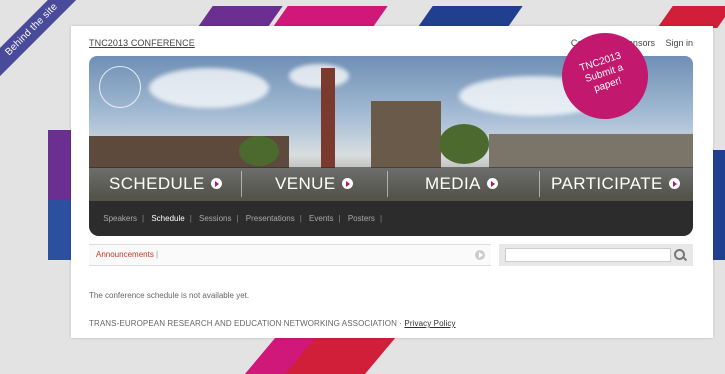 The image size is (725, 374). I want to click on subnav-schedule: Schedule, so click(167, 218).